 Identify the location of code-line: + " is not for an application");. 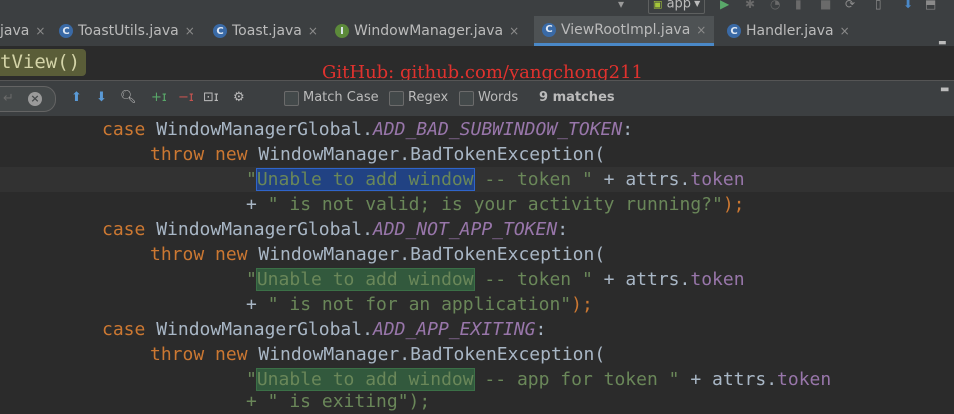
(419, 304).